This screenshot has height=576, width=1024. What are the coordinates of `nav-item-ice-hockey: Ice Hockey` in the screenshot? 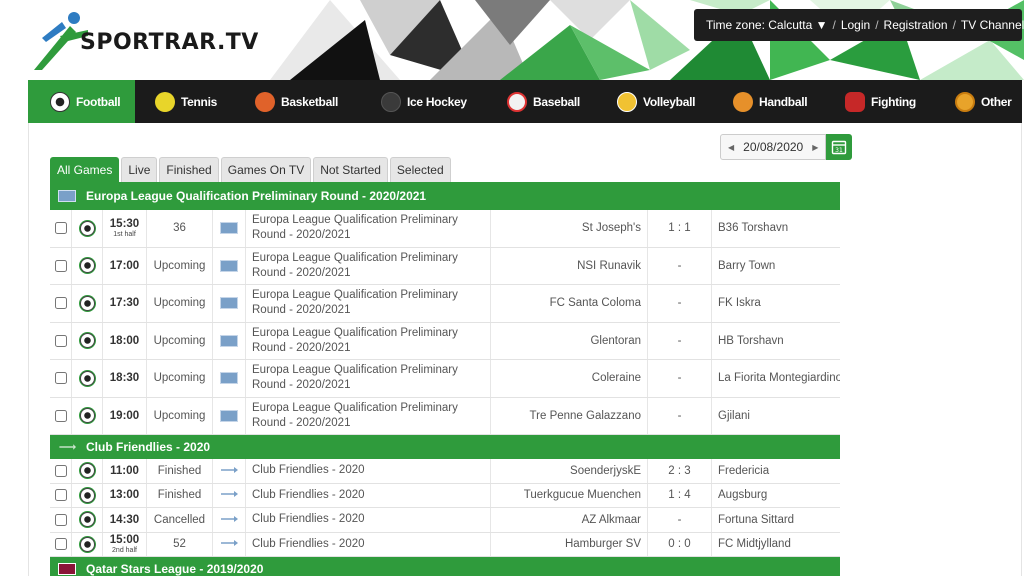 It's located at (422, 101).